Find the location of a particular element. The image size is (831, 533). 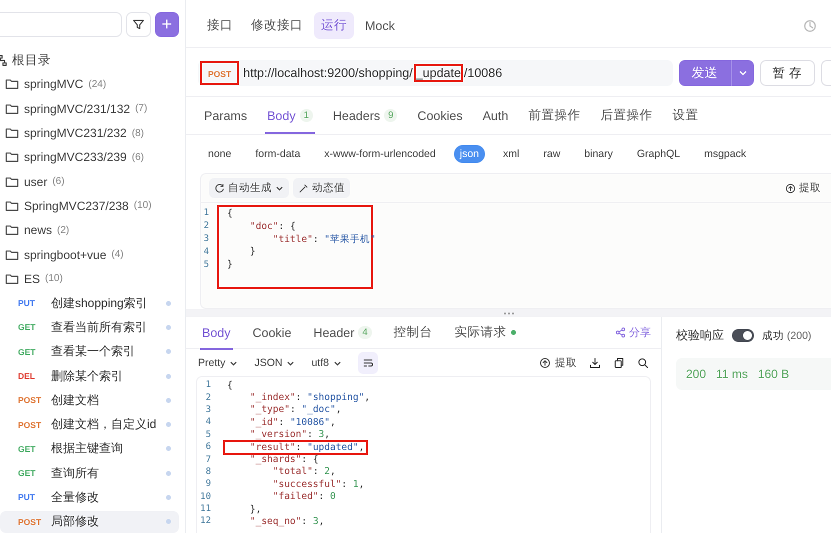

param-tab: Body 1 is located at coordinates (290, 115).